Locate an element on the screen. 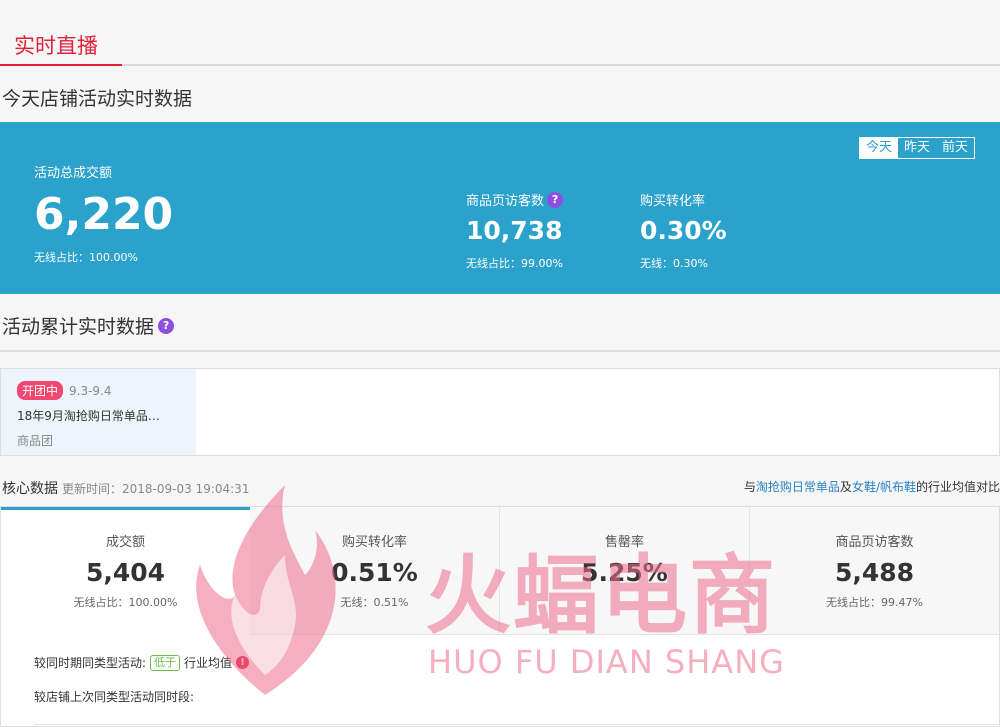 This screenshot has height=727, width=1000. compare-row-suffix: 行业均值 is located at coordinates (208, 663).